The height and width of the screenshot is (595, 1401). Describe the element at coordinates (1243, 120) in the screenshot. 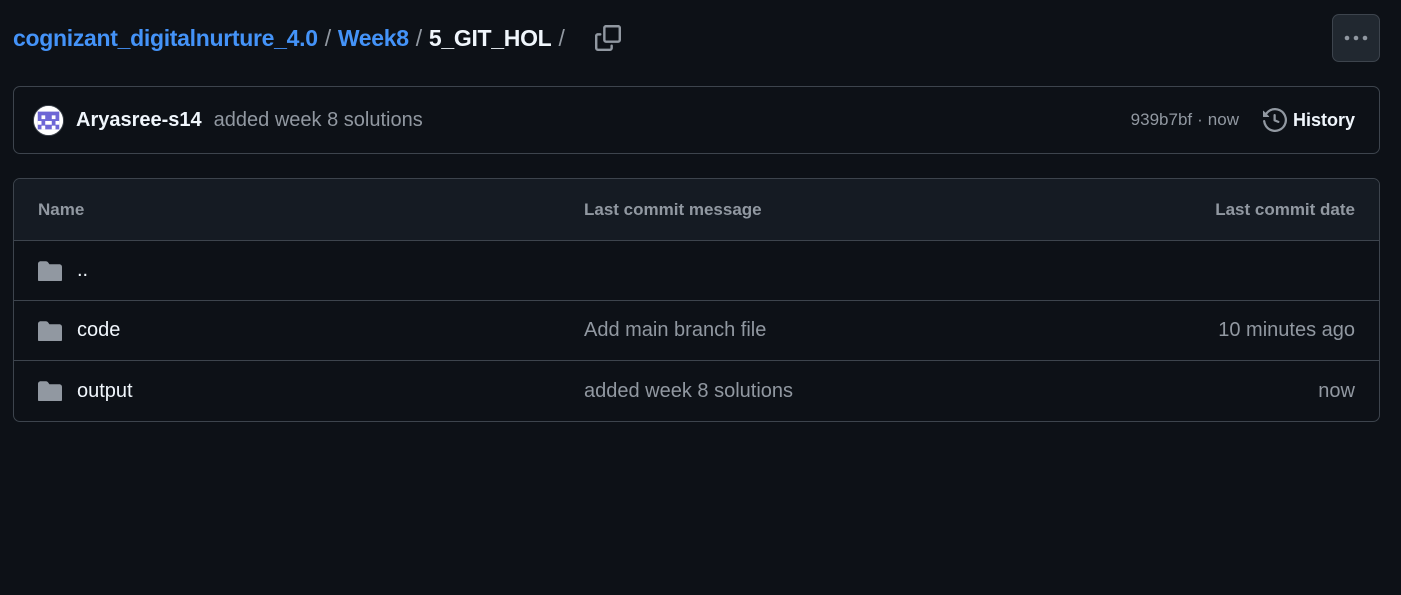

I see `commit-meta: 939b7bf · now History` at that location.